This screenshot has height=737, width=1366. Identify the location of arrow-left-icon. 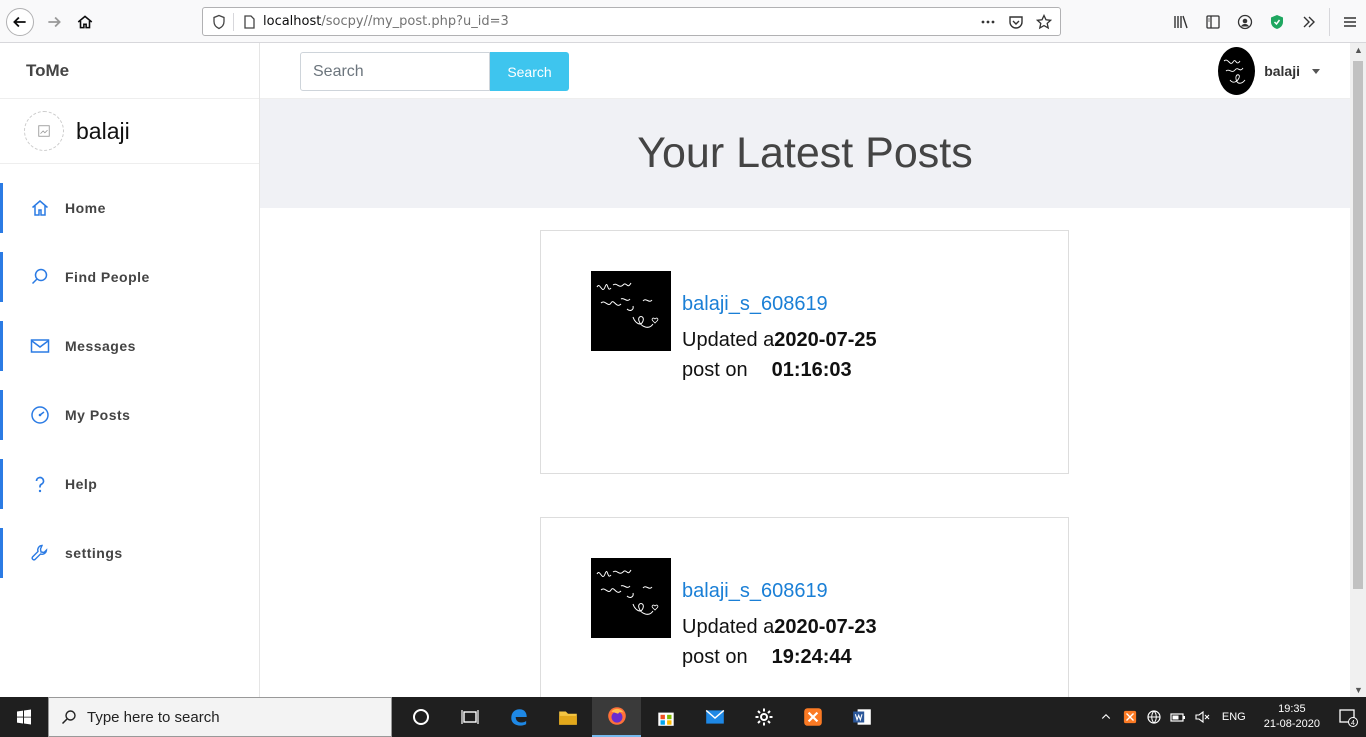
(19, 22).